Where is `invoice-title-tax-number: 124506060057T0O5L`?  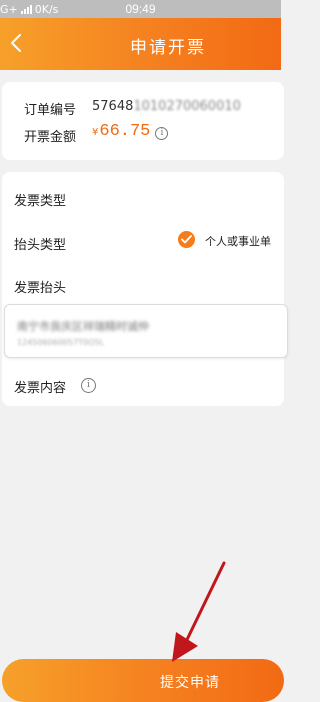
invoice-title-tax-number: 124506060057T0O5L is located at coordinates (60, 342).